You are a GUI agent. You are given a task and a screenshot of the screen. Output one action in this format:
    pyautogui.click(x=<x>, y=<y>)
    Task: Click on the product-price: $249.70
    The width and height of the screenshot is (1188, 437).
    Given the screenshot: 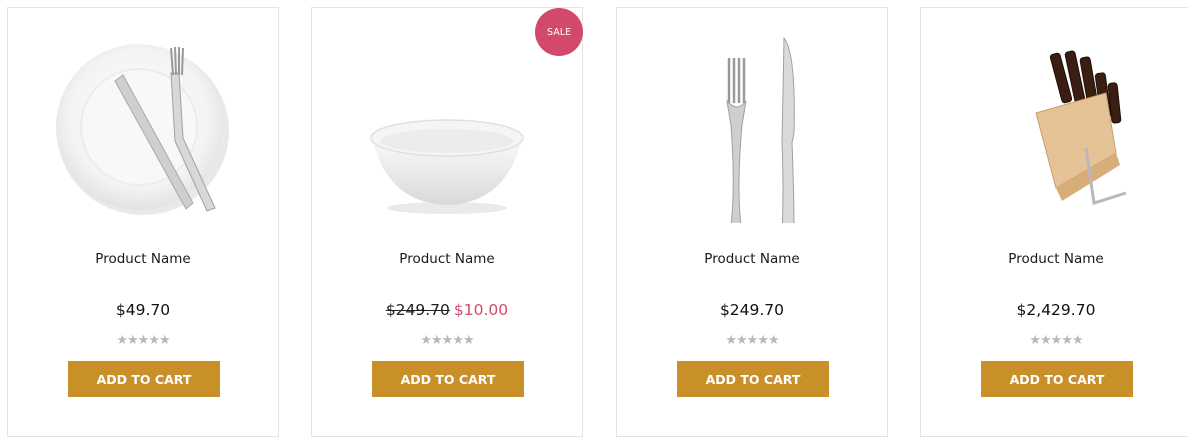 What is the action you would take?
    pyautogui.click(x=752, y=310)
    